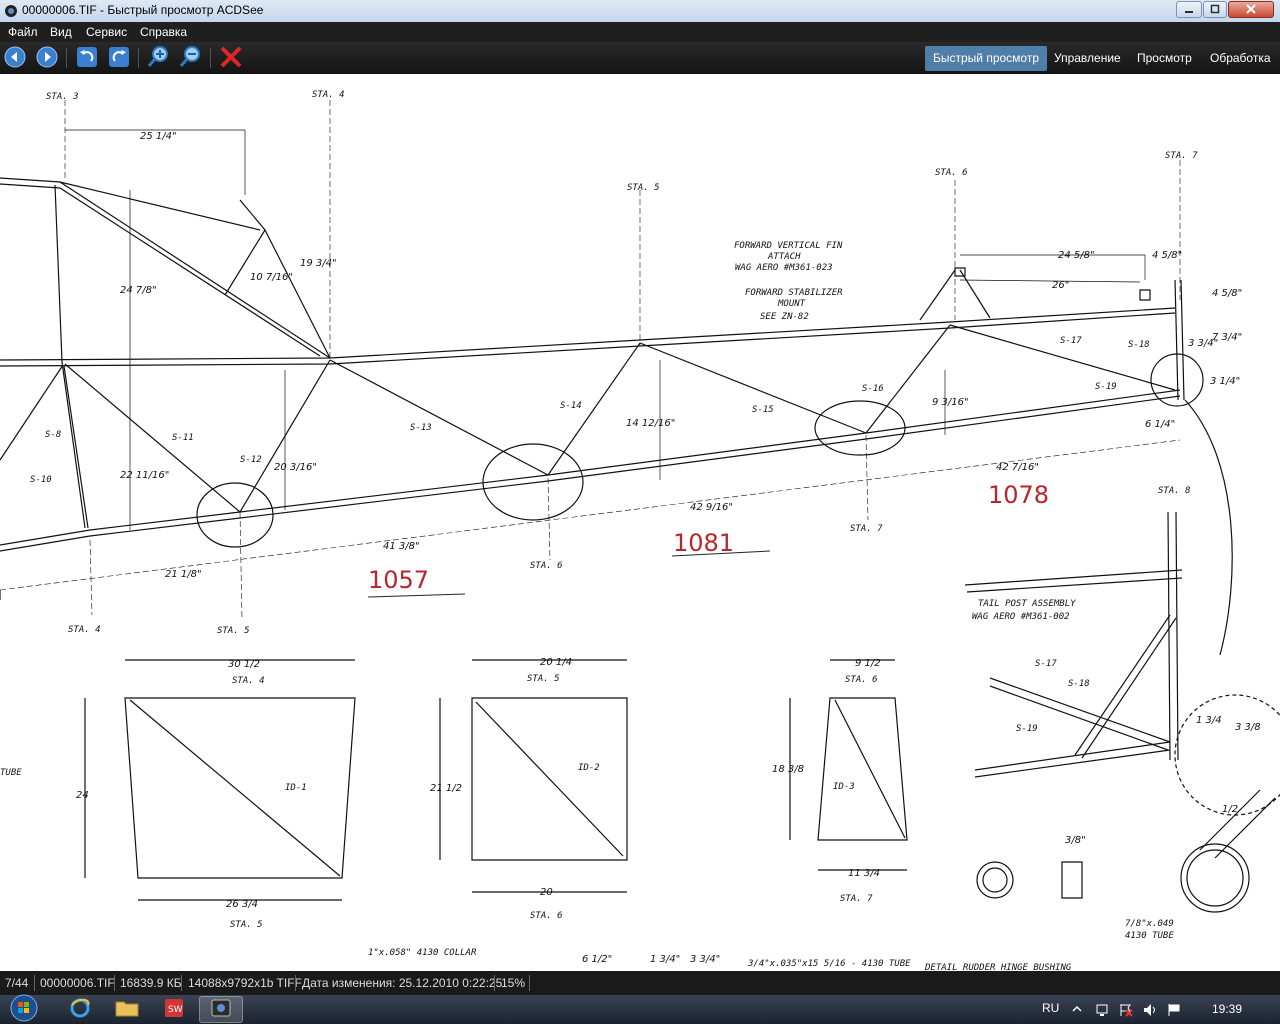 The width and height of the screenshot is (1280, 1025). What do you see at coordinates (1230, 809) in the screenshot?
I see `dim-12: 1/2` at bounding box center [1230, 809].